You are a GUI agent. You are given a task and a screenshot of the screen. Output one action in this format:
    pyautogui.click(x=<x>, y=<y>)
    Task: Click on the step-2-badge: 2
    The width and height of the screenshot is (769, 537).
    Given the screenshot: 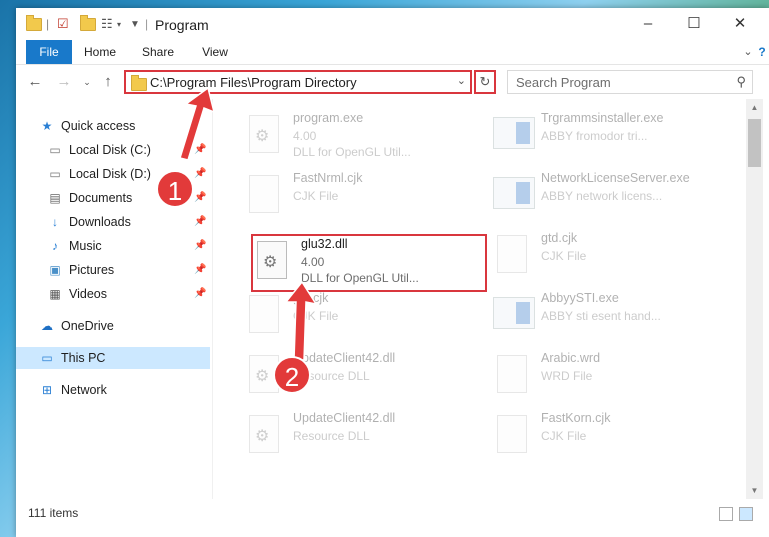 What is the action you would take?
    pyautogui.click(x=292, y=375)
    